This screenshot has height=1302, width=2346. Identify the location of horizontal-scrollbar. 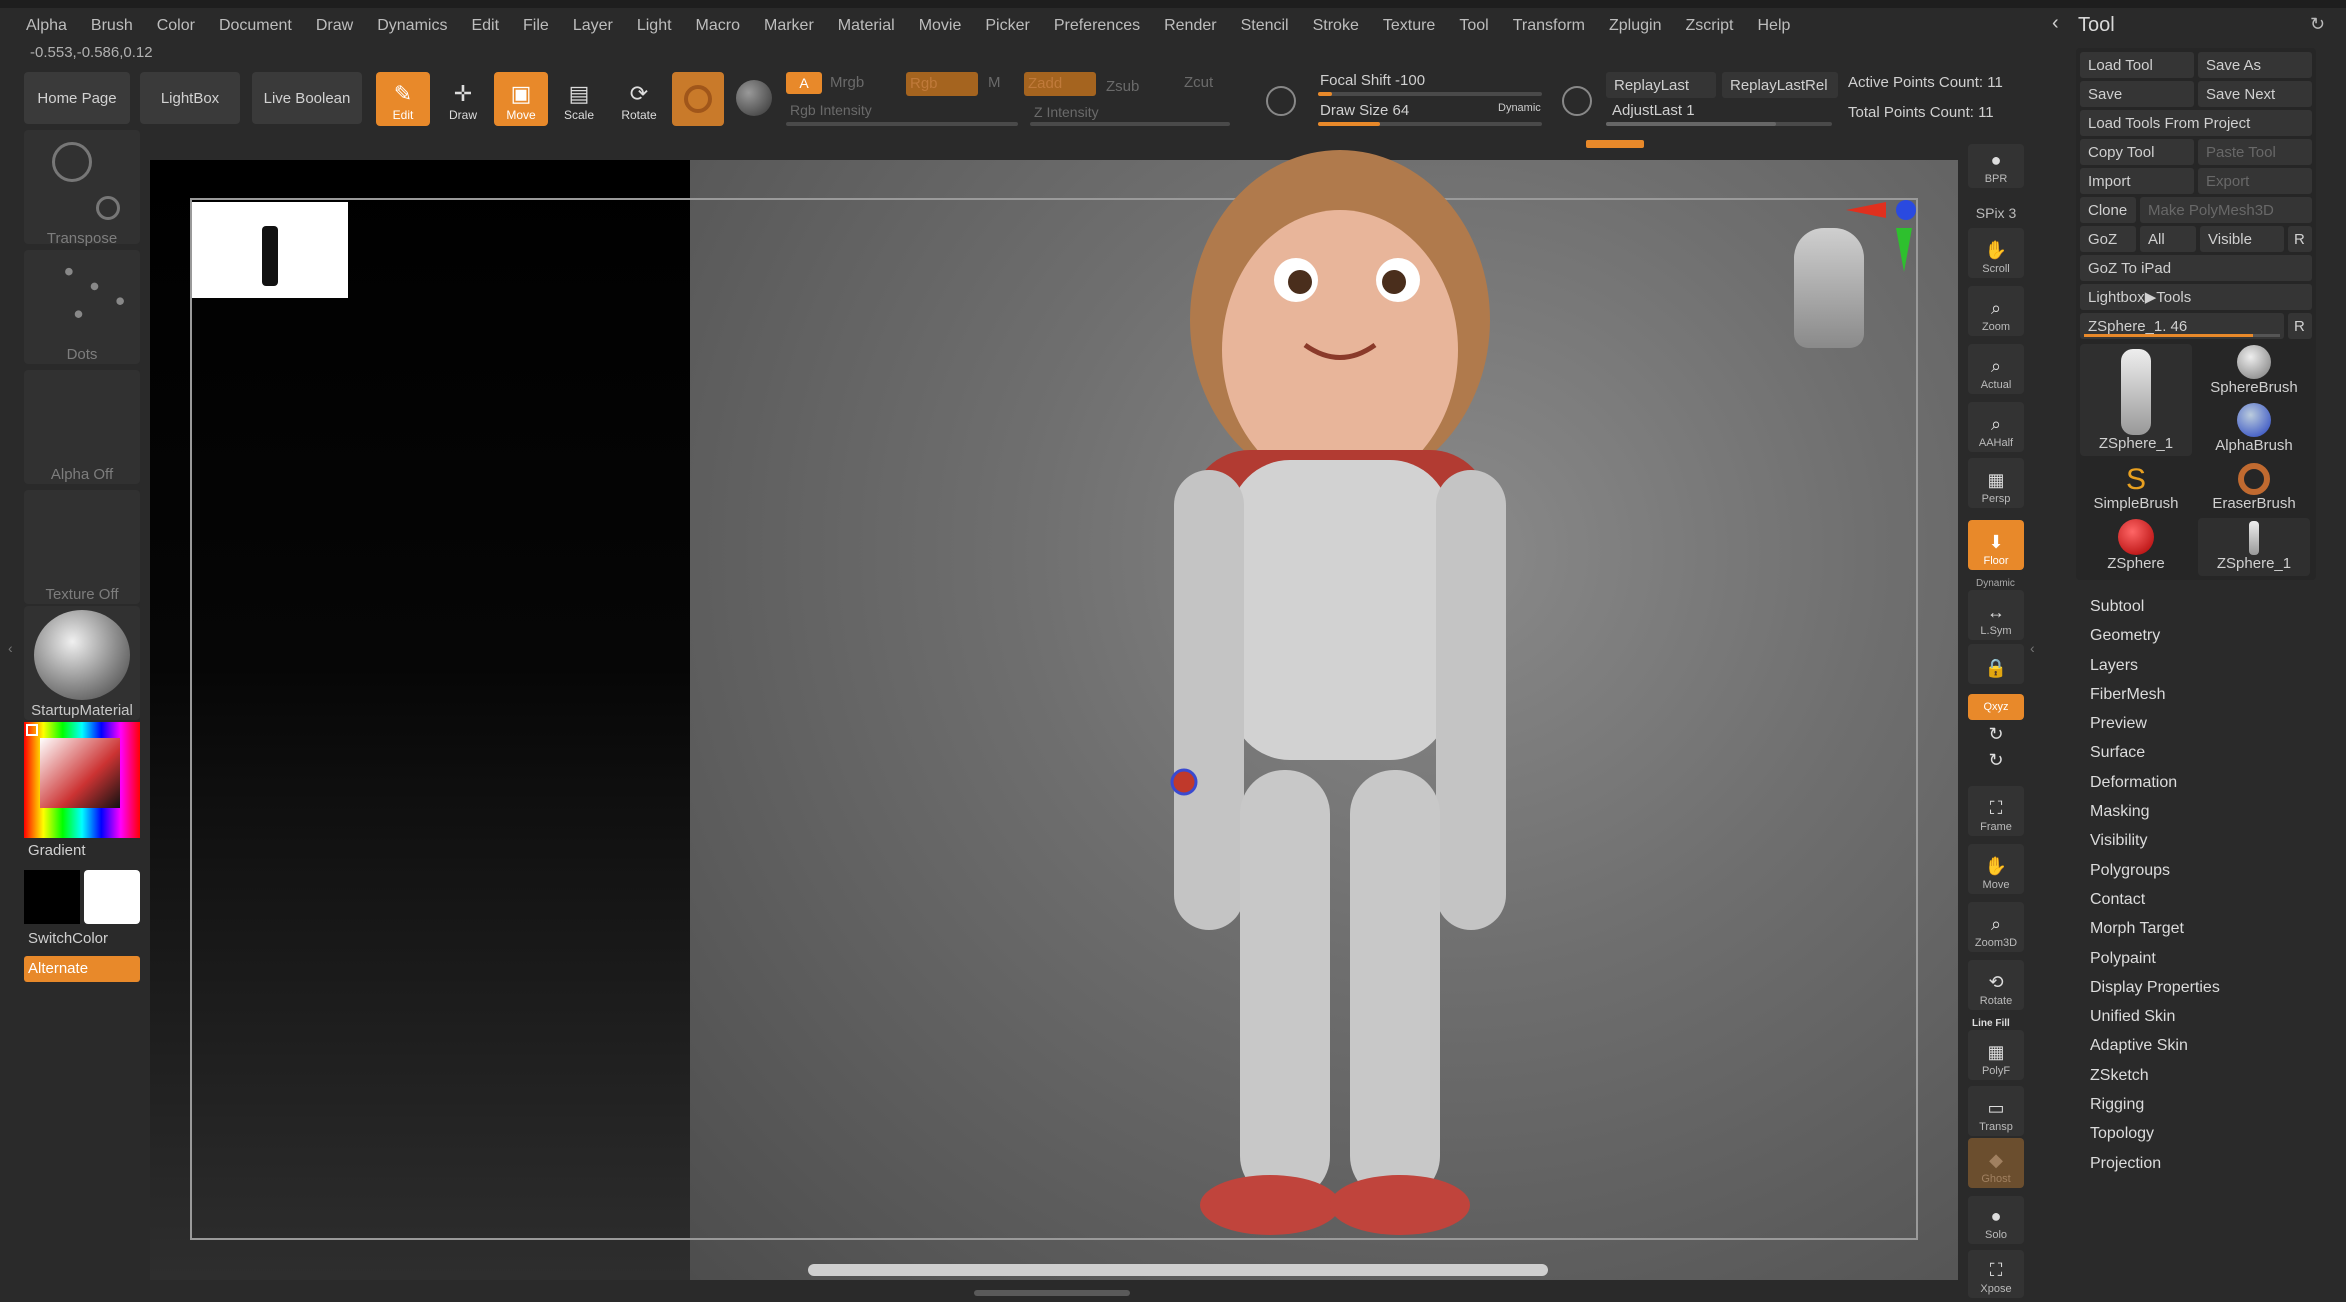
(1178, 1270).